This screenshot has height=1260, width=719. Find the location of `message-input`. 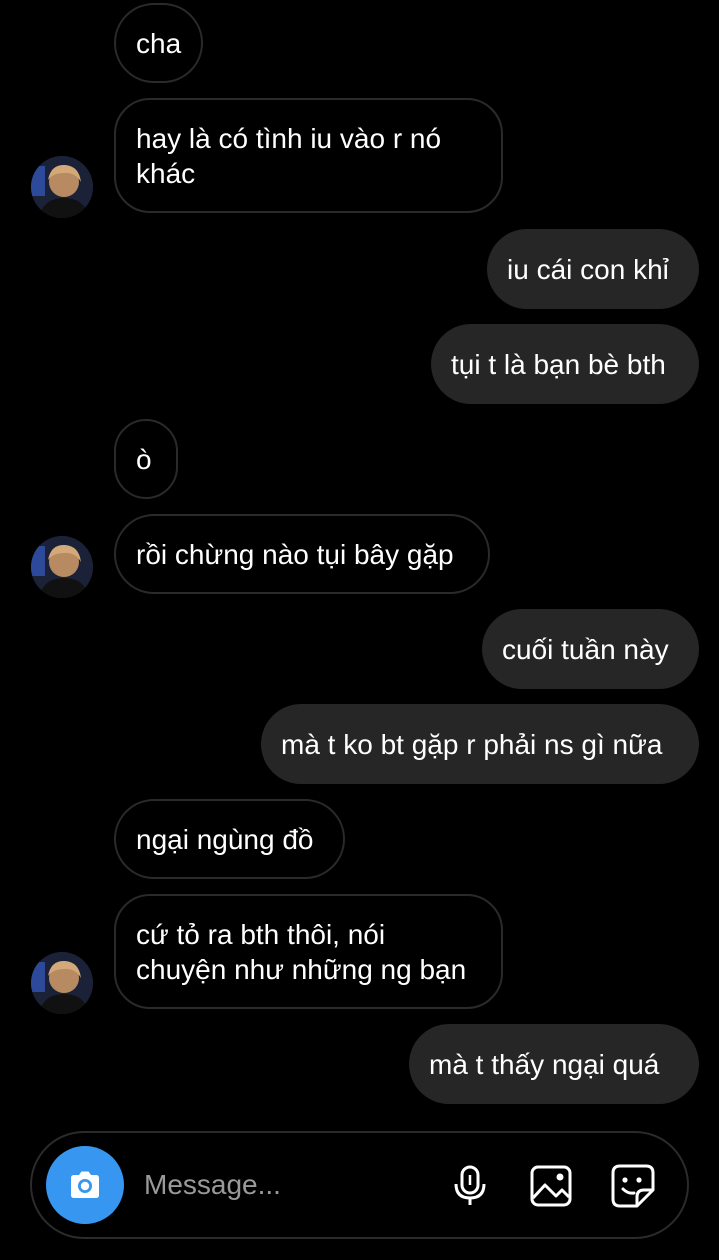

message-input is located at coordinates (289, 1185).